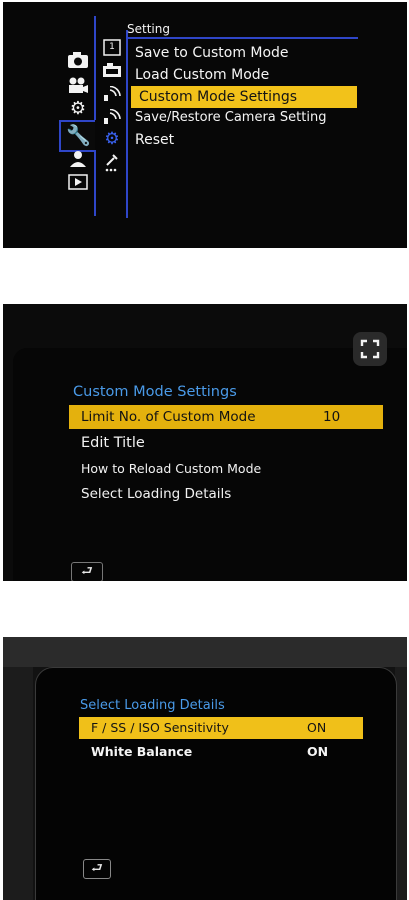 The width and height of the screenshot is (409, 900). Describe the element at coordinates (152, 705) in the screenshot. I see `page-title: Select Loading Details` at that location.